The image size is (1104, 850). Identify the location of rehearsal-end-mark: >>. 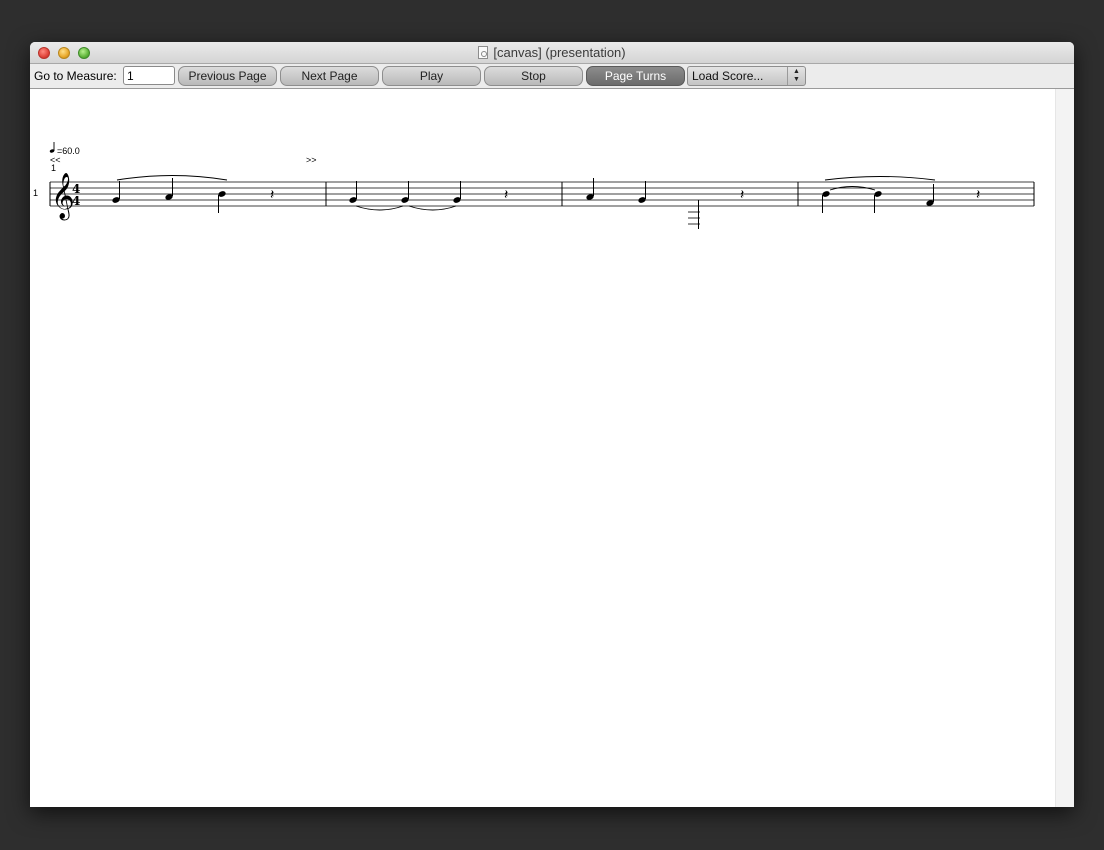
(311, 160).